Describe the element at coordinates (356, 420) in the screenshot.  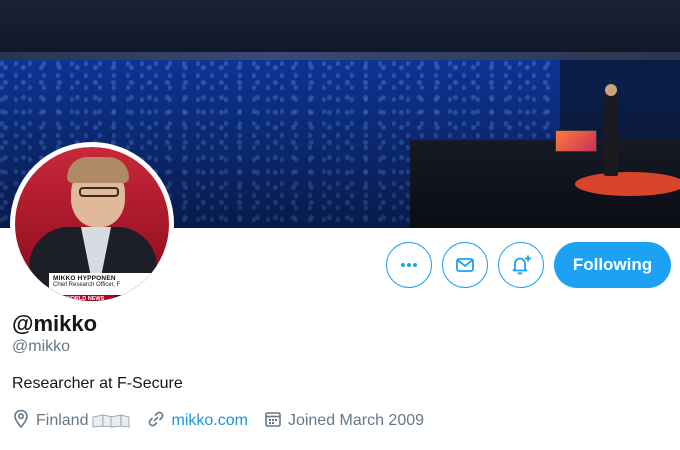
I see `joined-text: Joined March 2009` at that location.